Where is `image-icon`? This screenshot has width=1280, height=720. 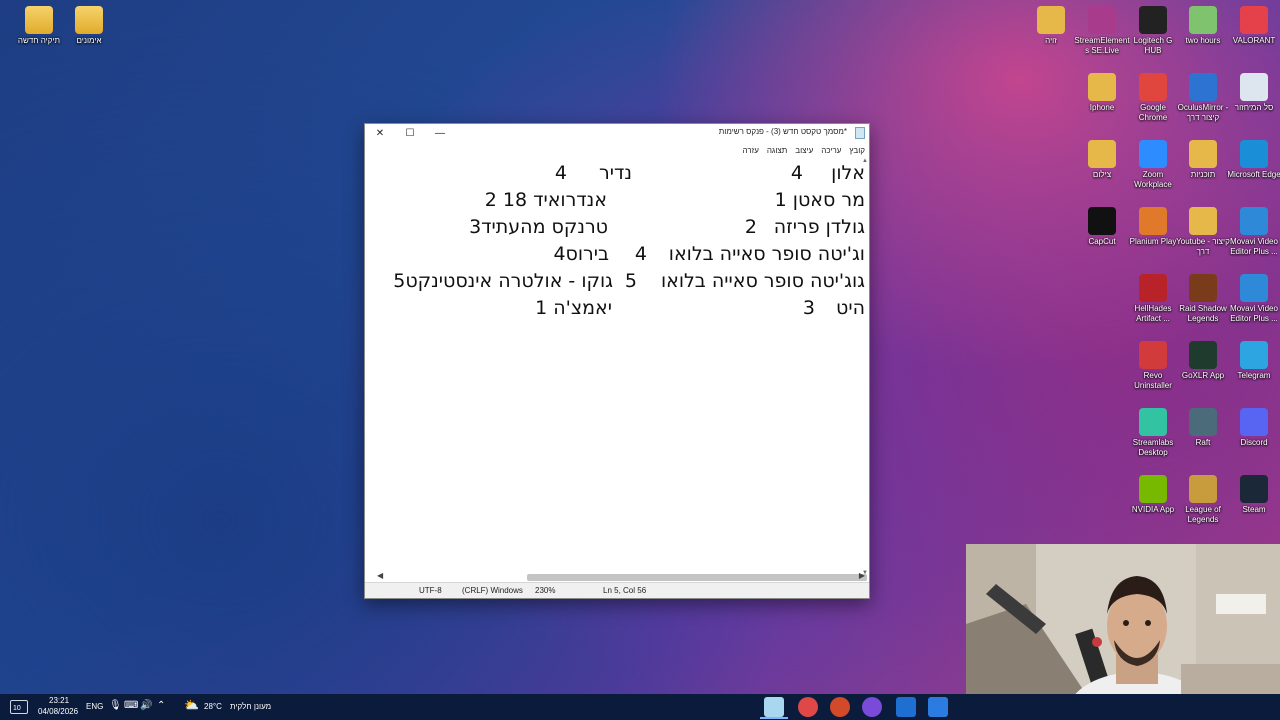
image-icon is located at coordinates (1203, 20).